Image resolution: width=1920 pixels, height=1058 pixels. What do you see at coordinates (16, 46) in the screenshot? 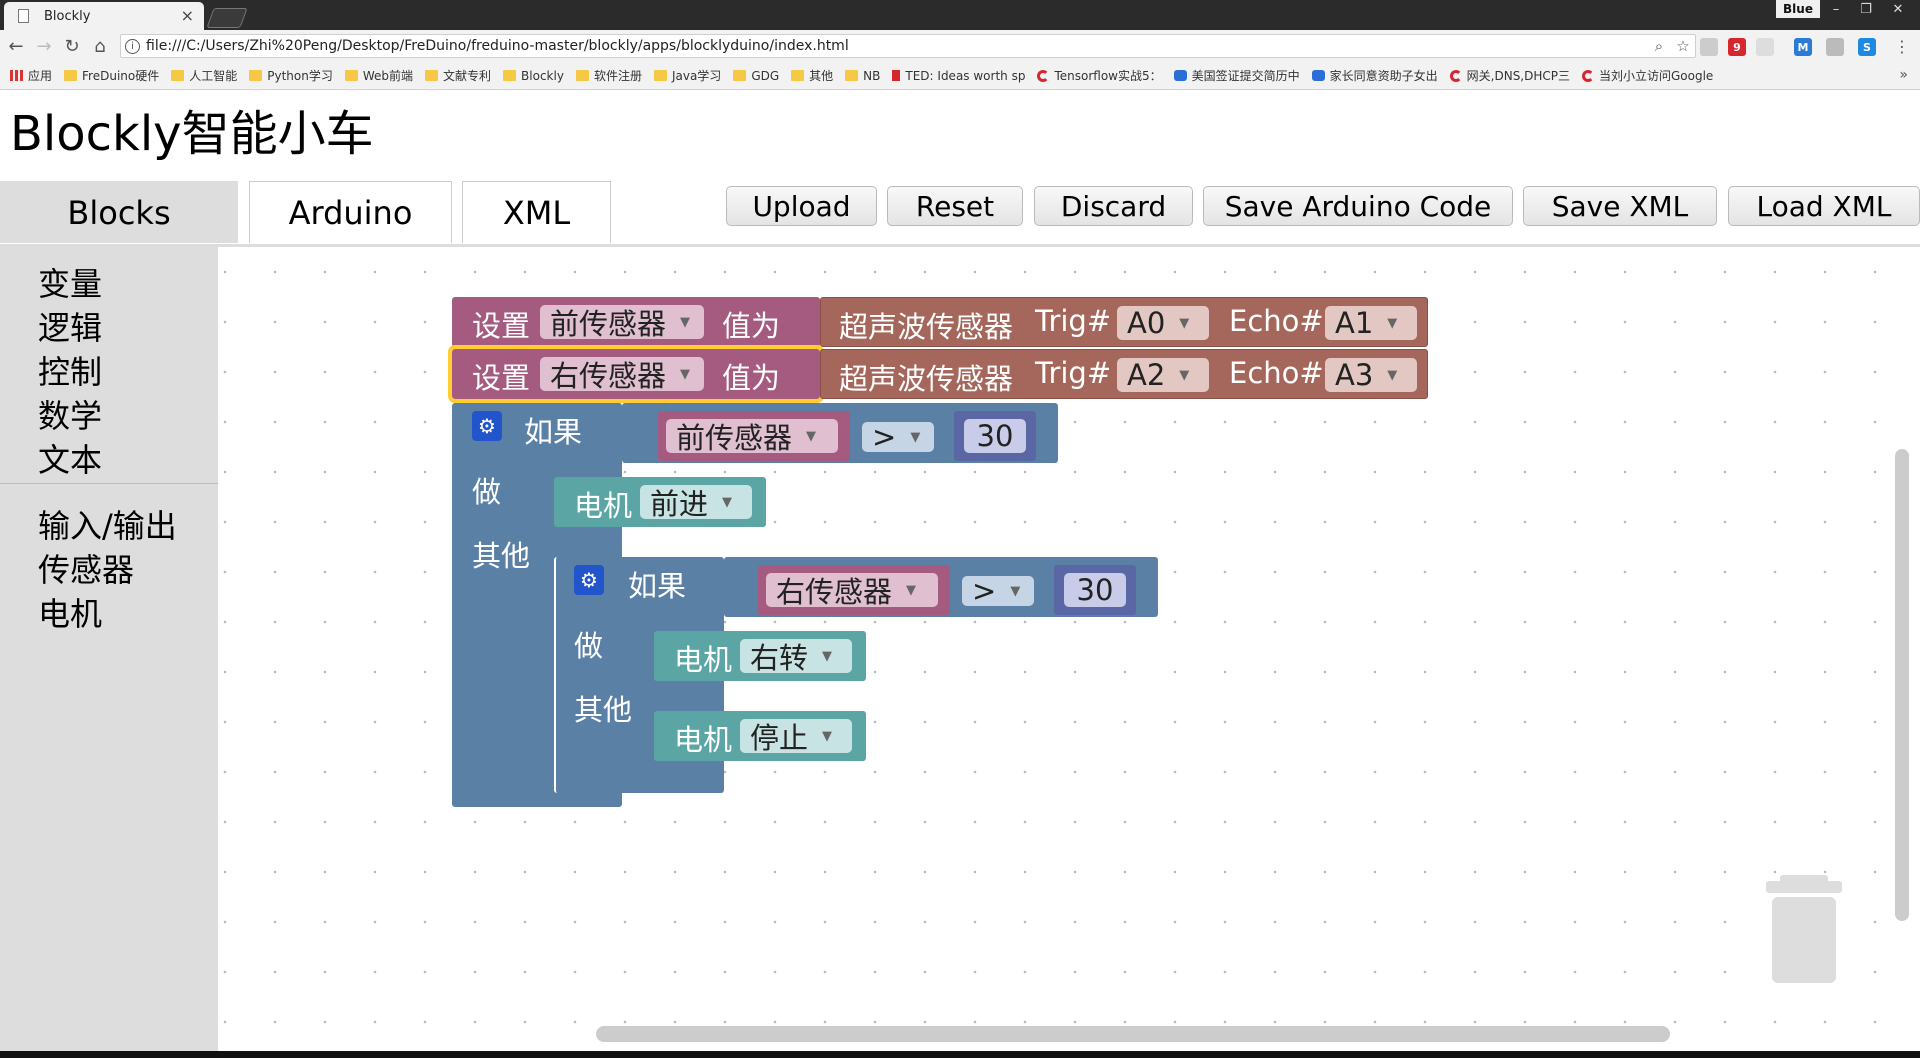
I see `back-icon: ←` at bounding box center [16, 46].